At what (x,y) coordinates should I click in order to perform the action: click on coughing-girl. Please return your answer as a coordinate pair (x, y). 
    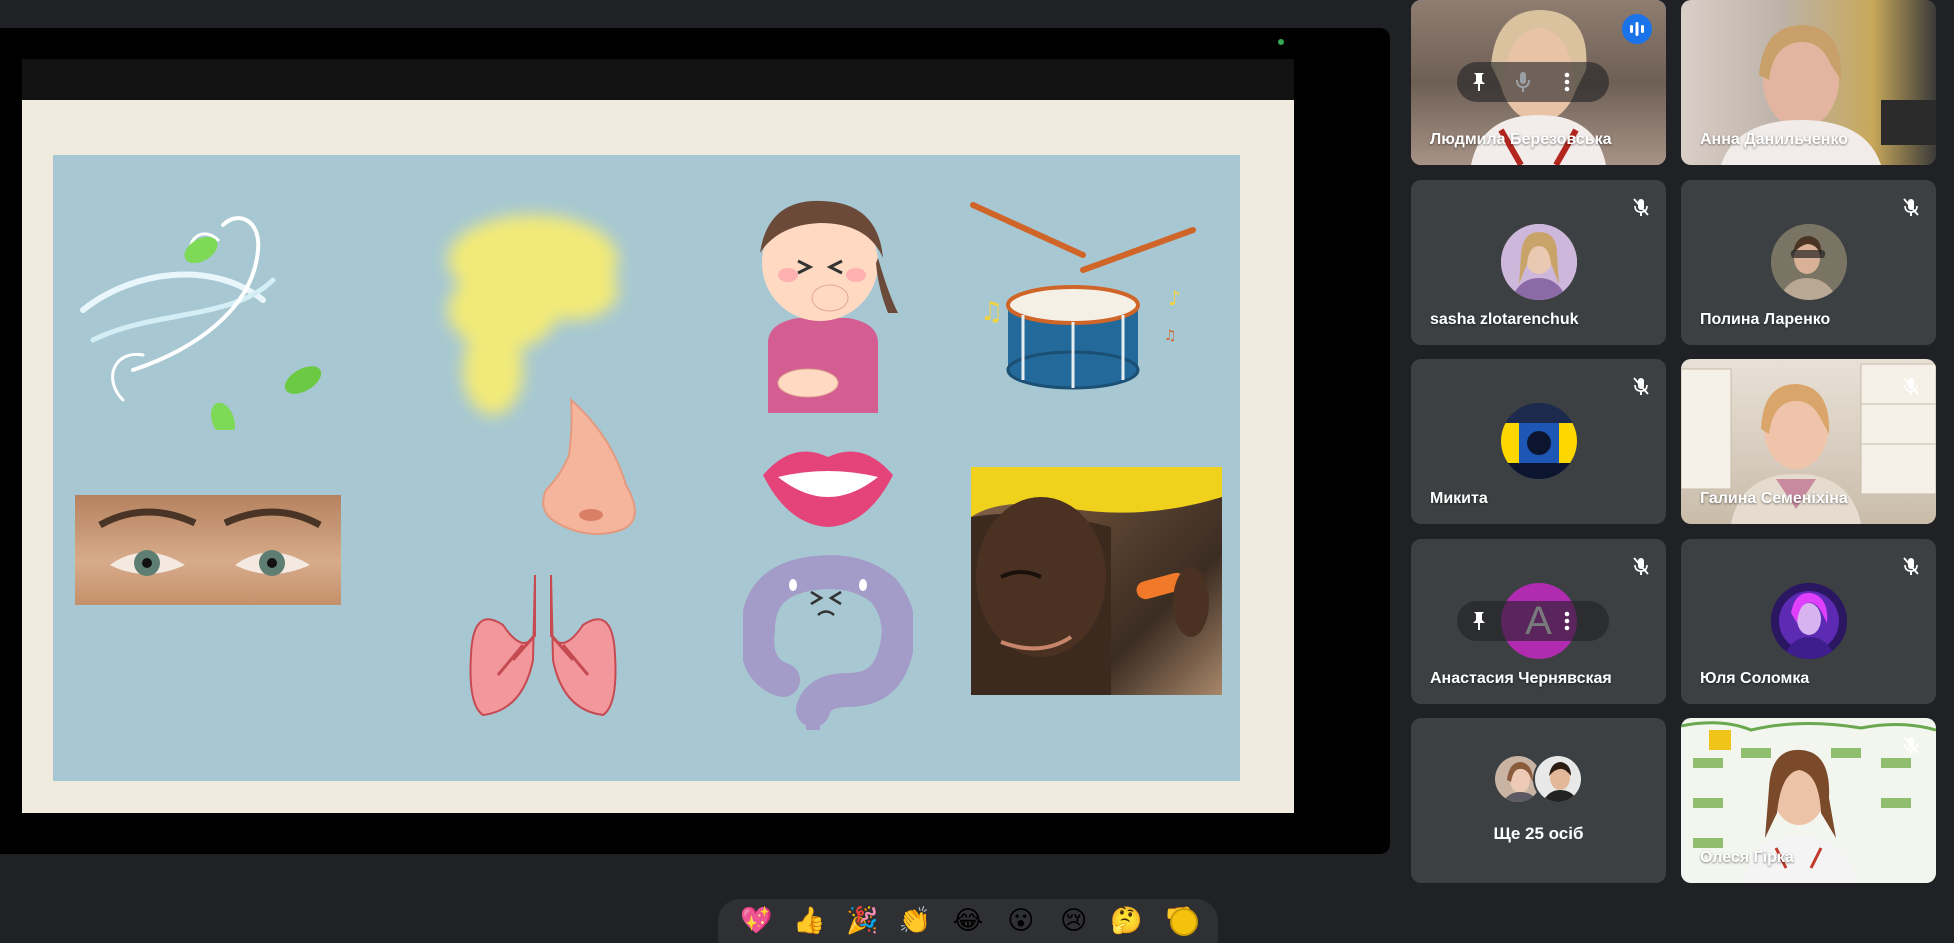
    Looking at the image, I should click on (829, 306).